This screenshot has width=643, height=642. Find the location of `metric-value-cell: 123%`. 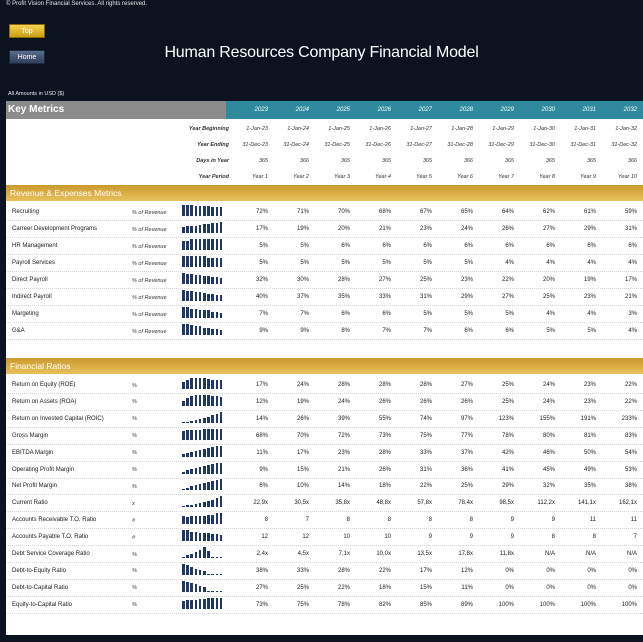

metric-value-cell: 123% is located at coordinates (506, 418).